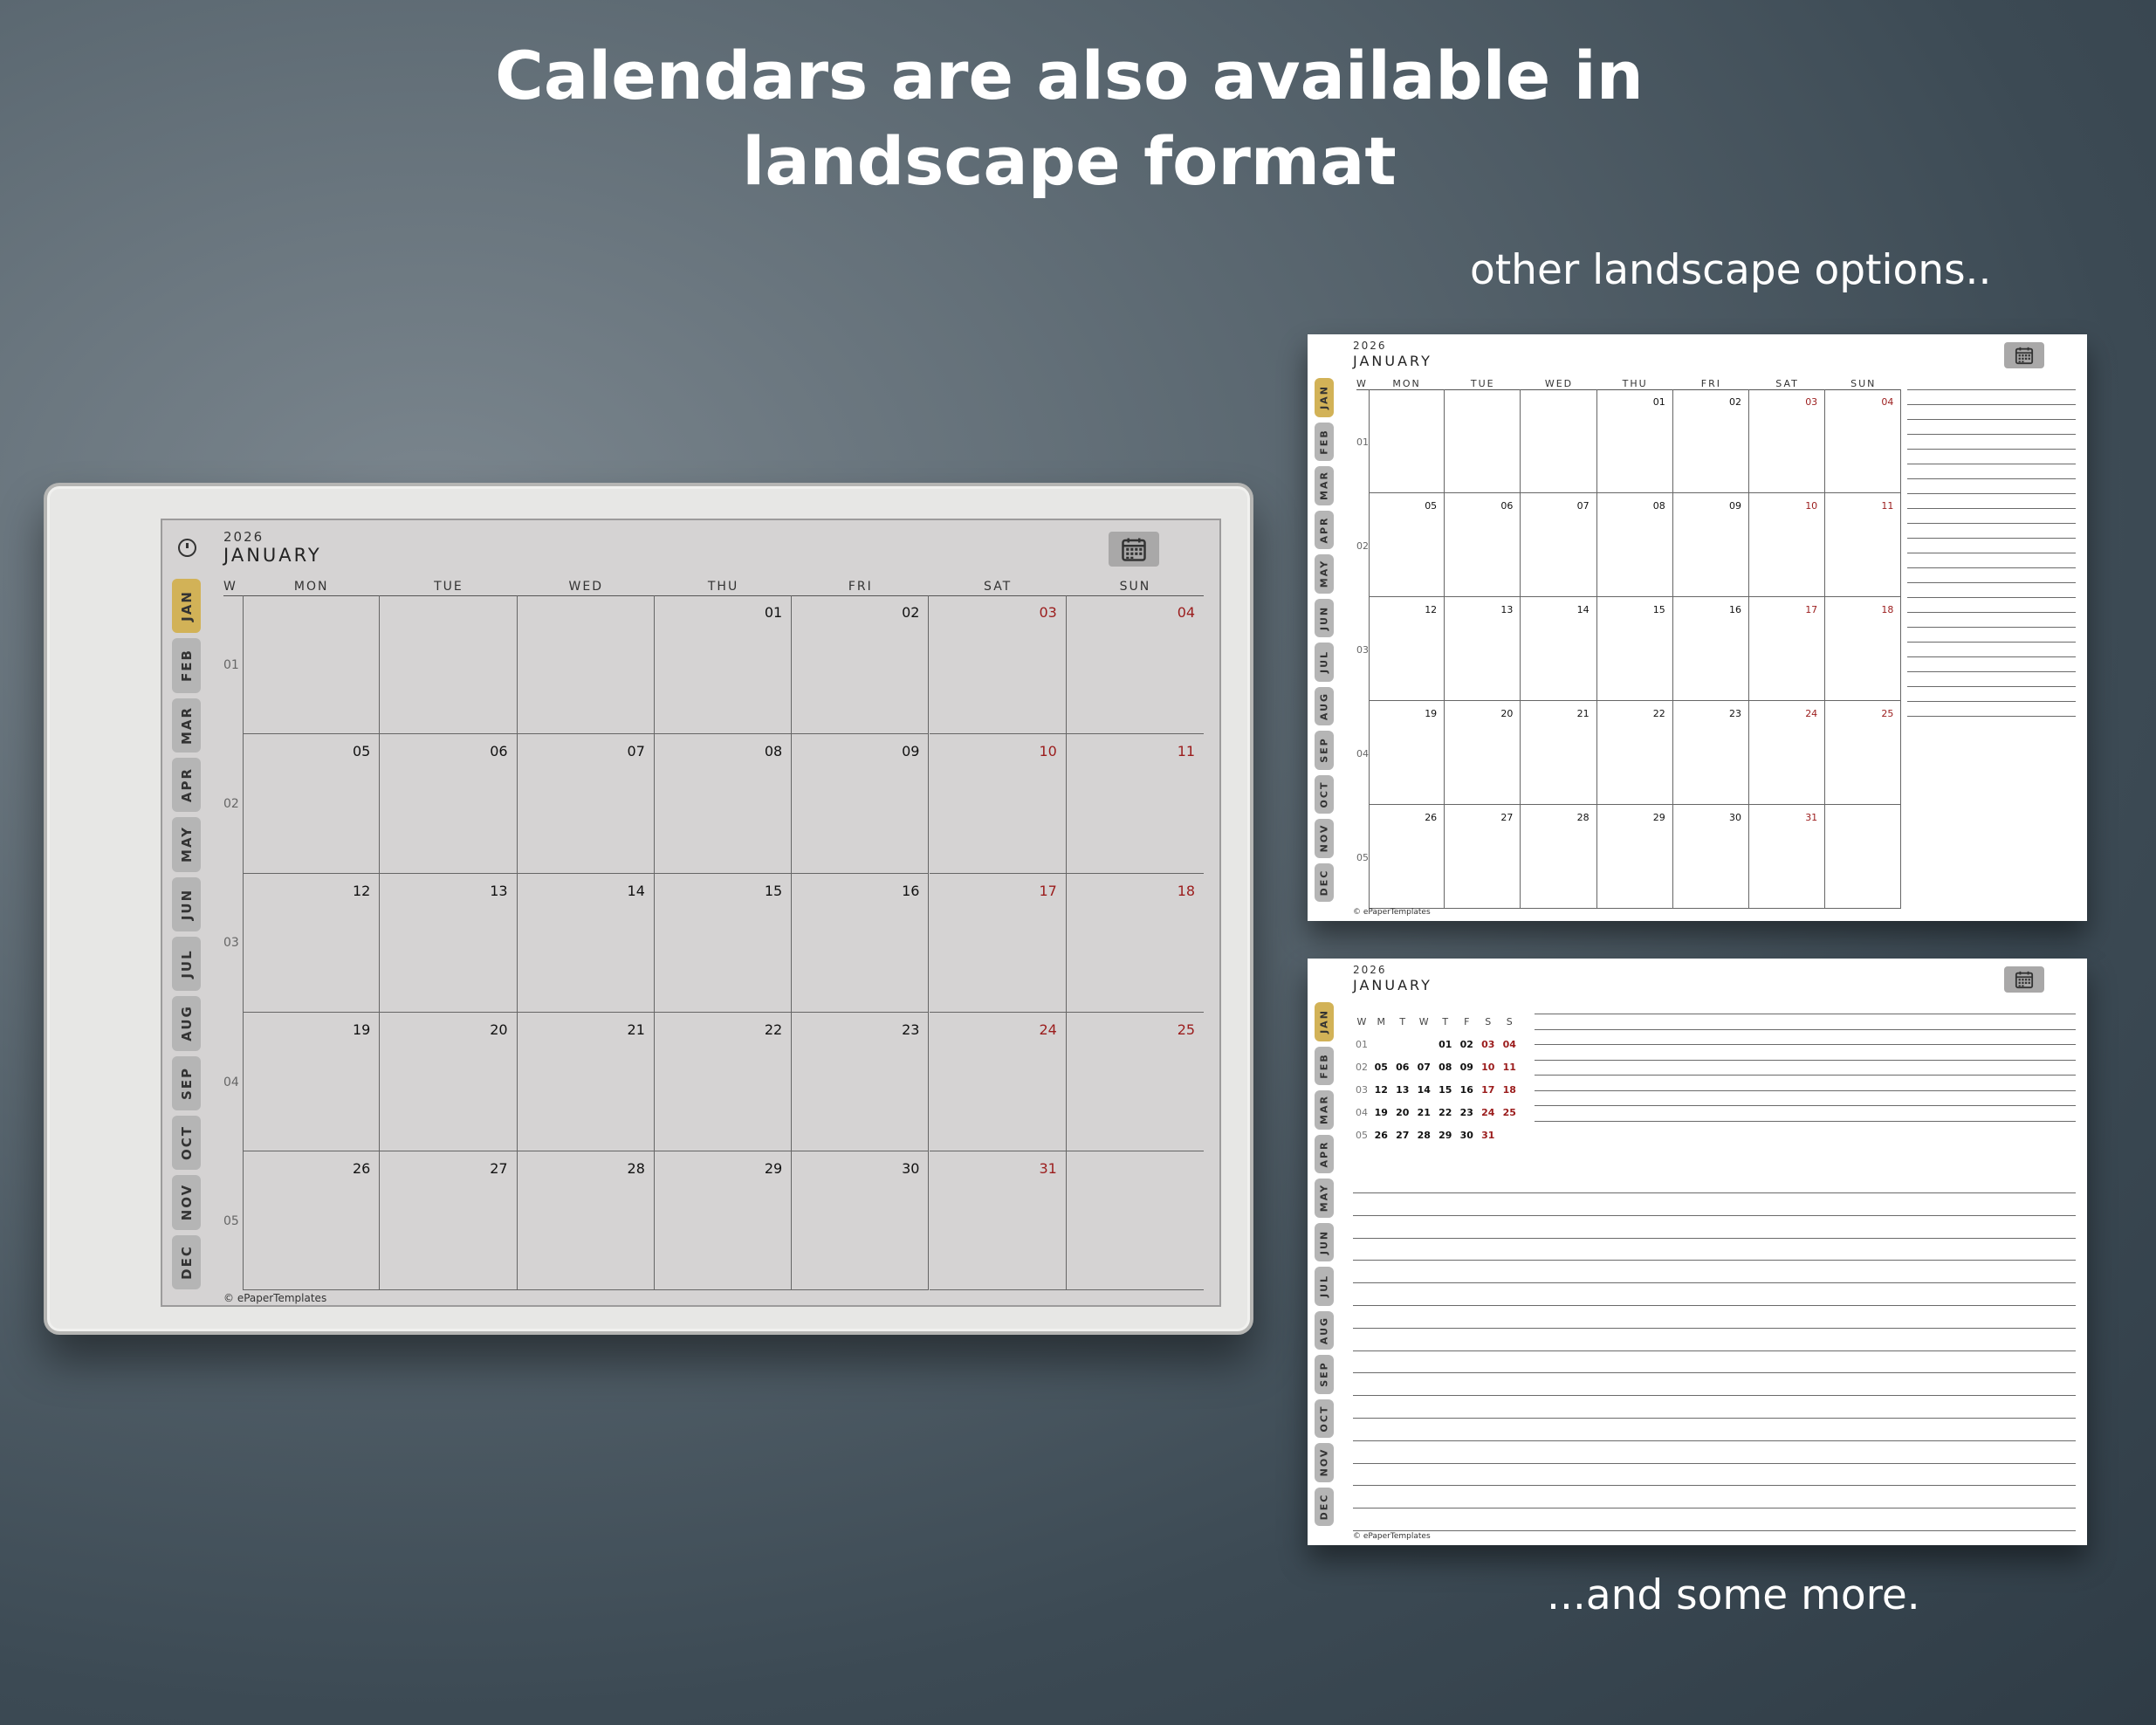 The height and width of the screenshot is (1725, 2156). What do you see at coordinates (1634, 649) in the screenshot?
I see `day-cell: 15` at bounding box center [1634, 649].